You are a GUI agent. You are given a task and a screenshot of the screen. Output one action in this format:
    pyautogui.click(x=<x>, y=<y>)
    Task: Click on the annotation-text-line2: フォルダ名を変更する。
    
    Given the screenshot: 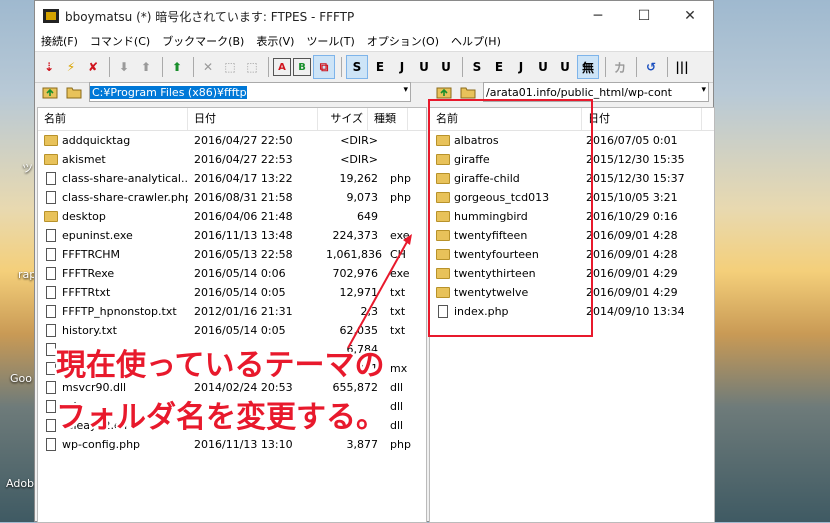 What is the action you would take?
    pyautogui.click(x=221, y=417)
    